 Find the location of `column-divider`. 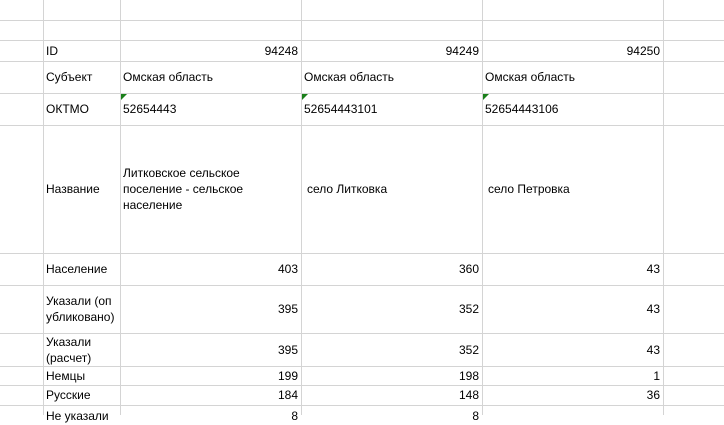

column-divider is located at coordinates (663, 207).